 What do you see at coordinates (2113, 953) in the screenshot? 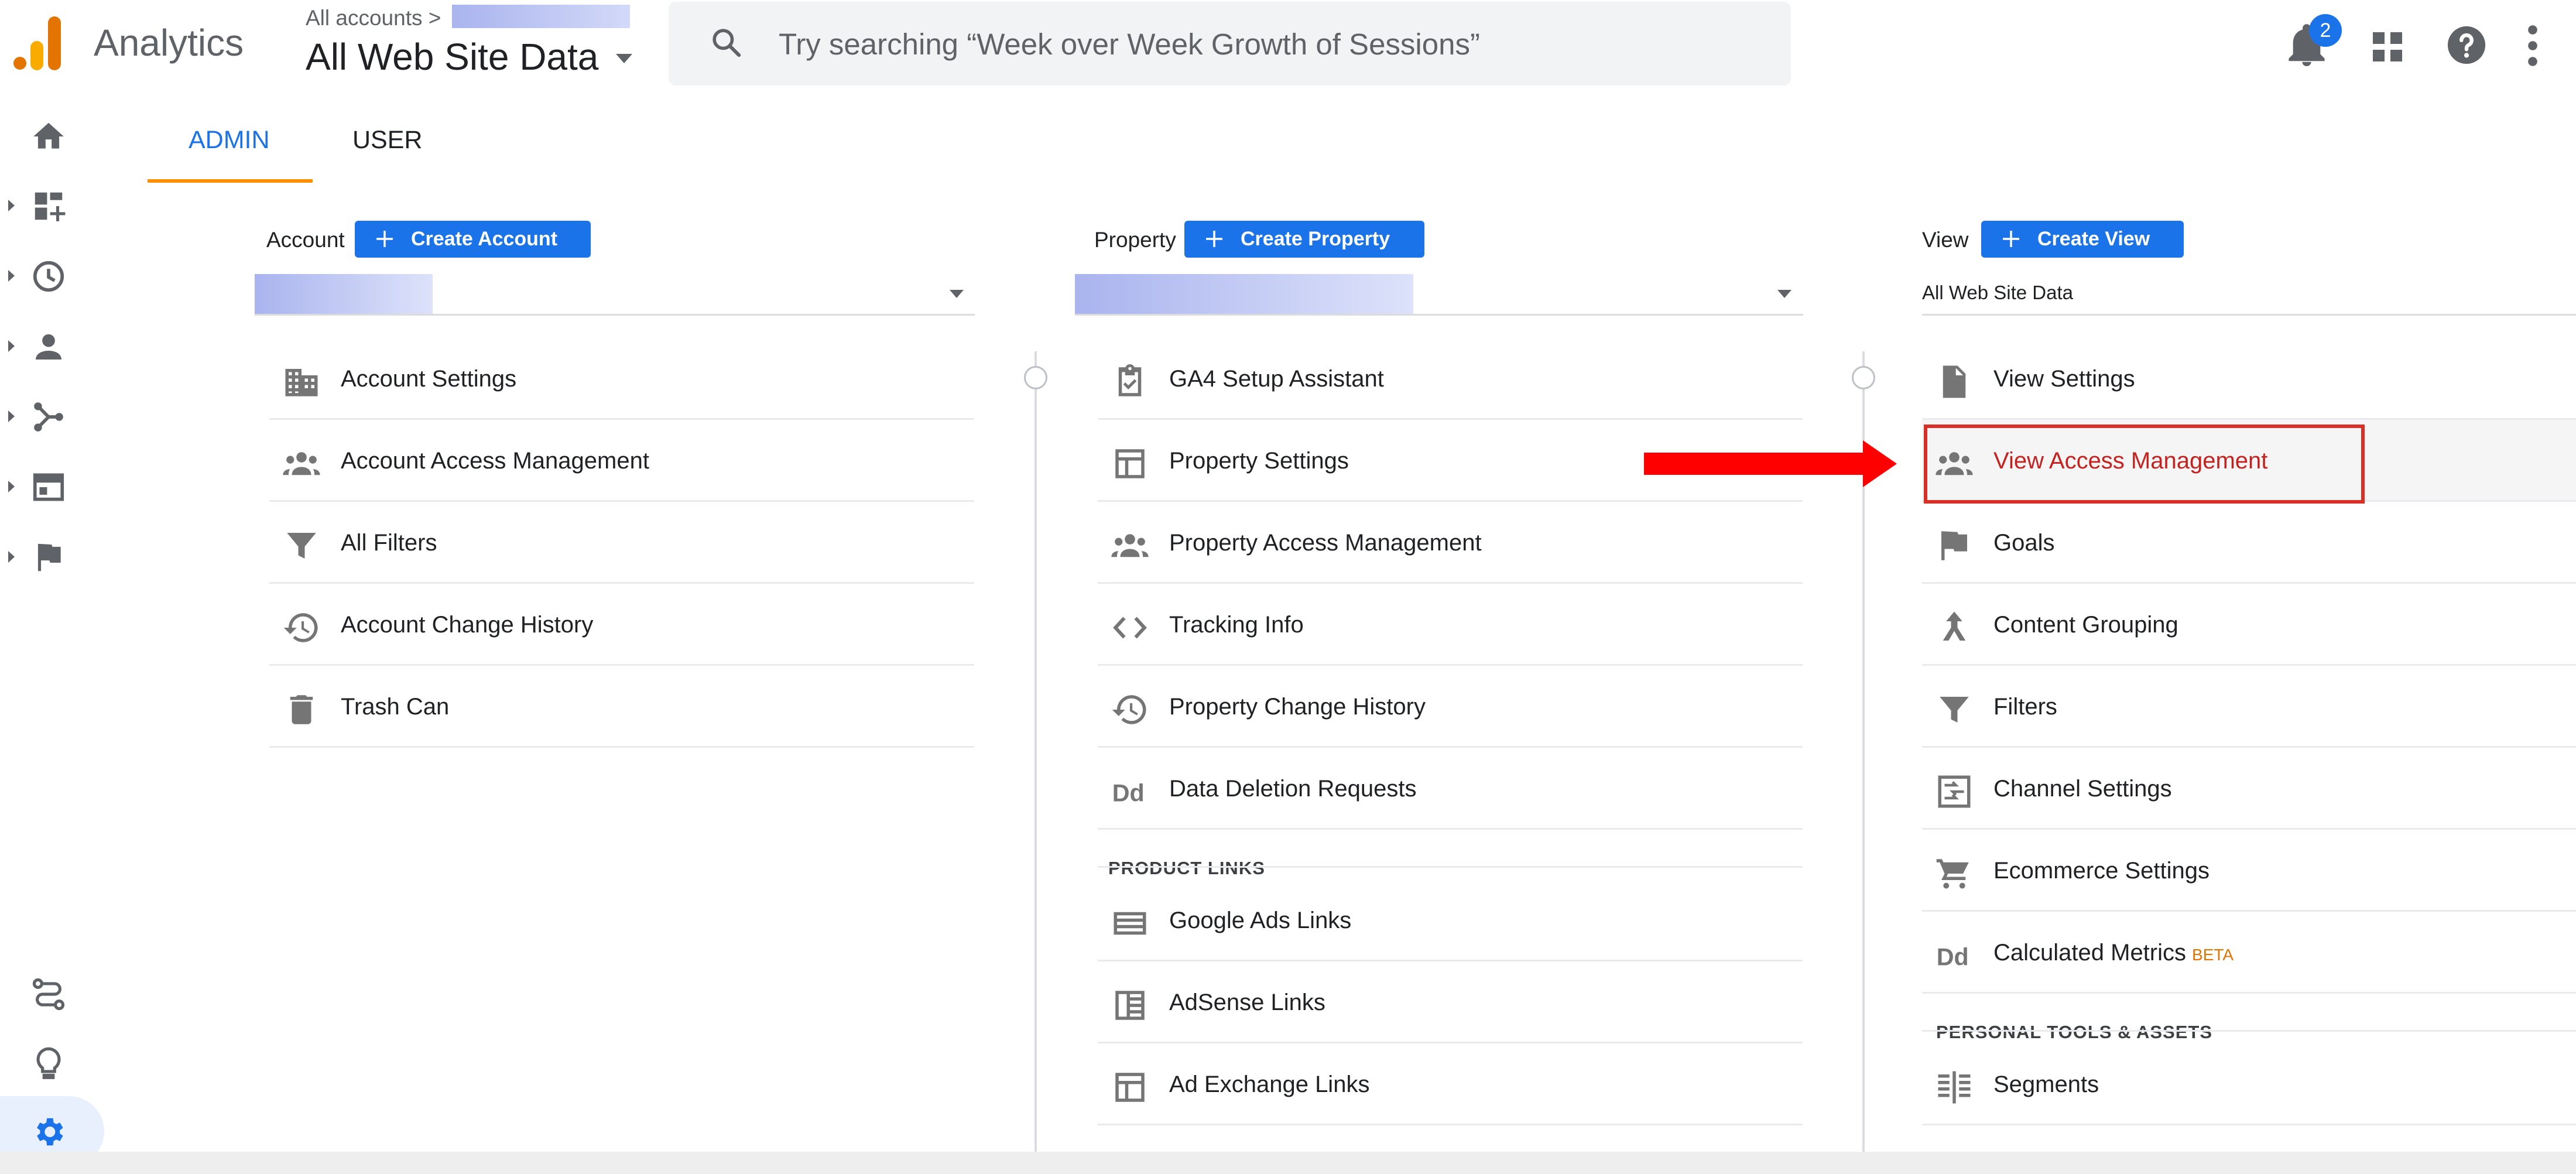
I see `item-label: Calculated Metrics BETA` at bounding box center [2113, 953].